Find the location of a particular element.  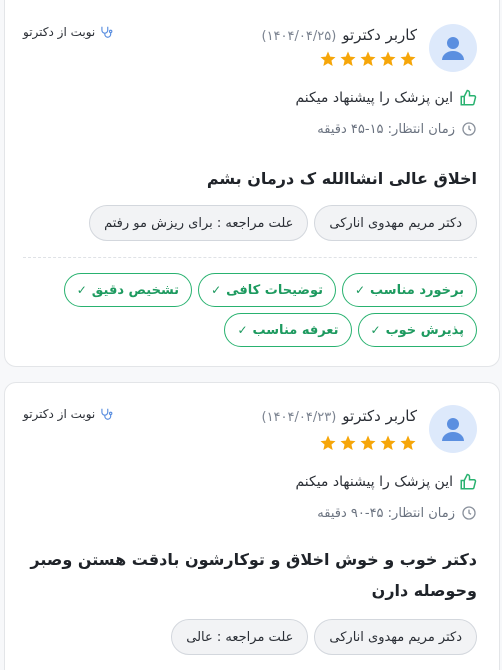

highlight-label: پذیرش خوب is located at coordinates (424, 330).